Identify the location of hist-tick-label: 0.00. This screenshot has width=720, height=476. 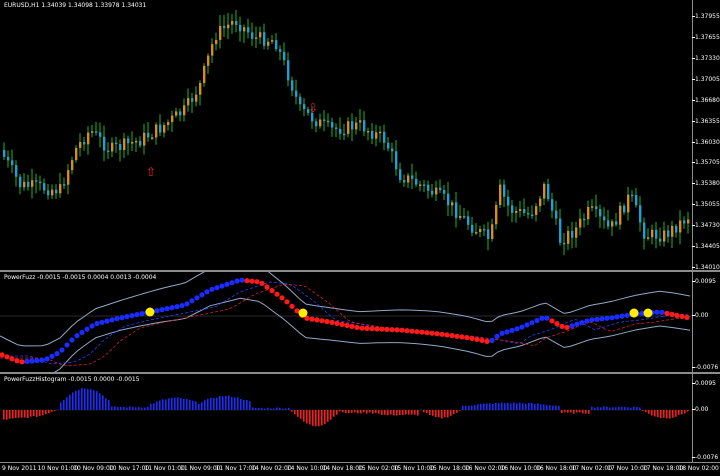
(700, 409).